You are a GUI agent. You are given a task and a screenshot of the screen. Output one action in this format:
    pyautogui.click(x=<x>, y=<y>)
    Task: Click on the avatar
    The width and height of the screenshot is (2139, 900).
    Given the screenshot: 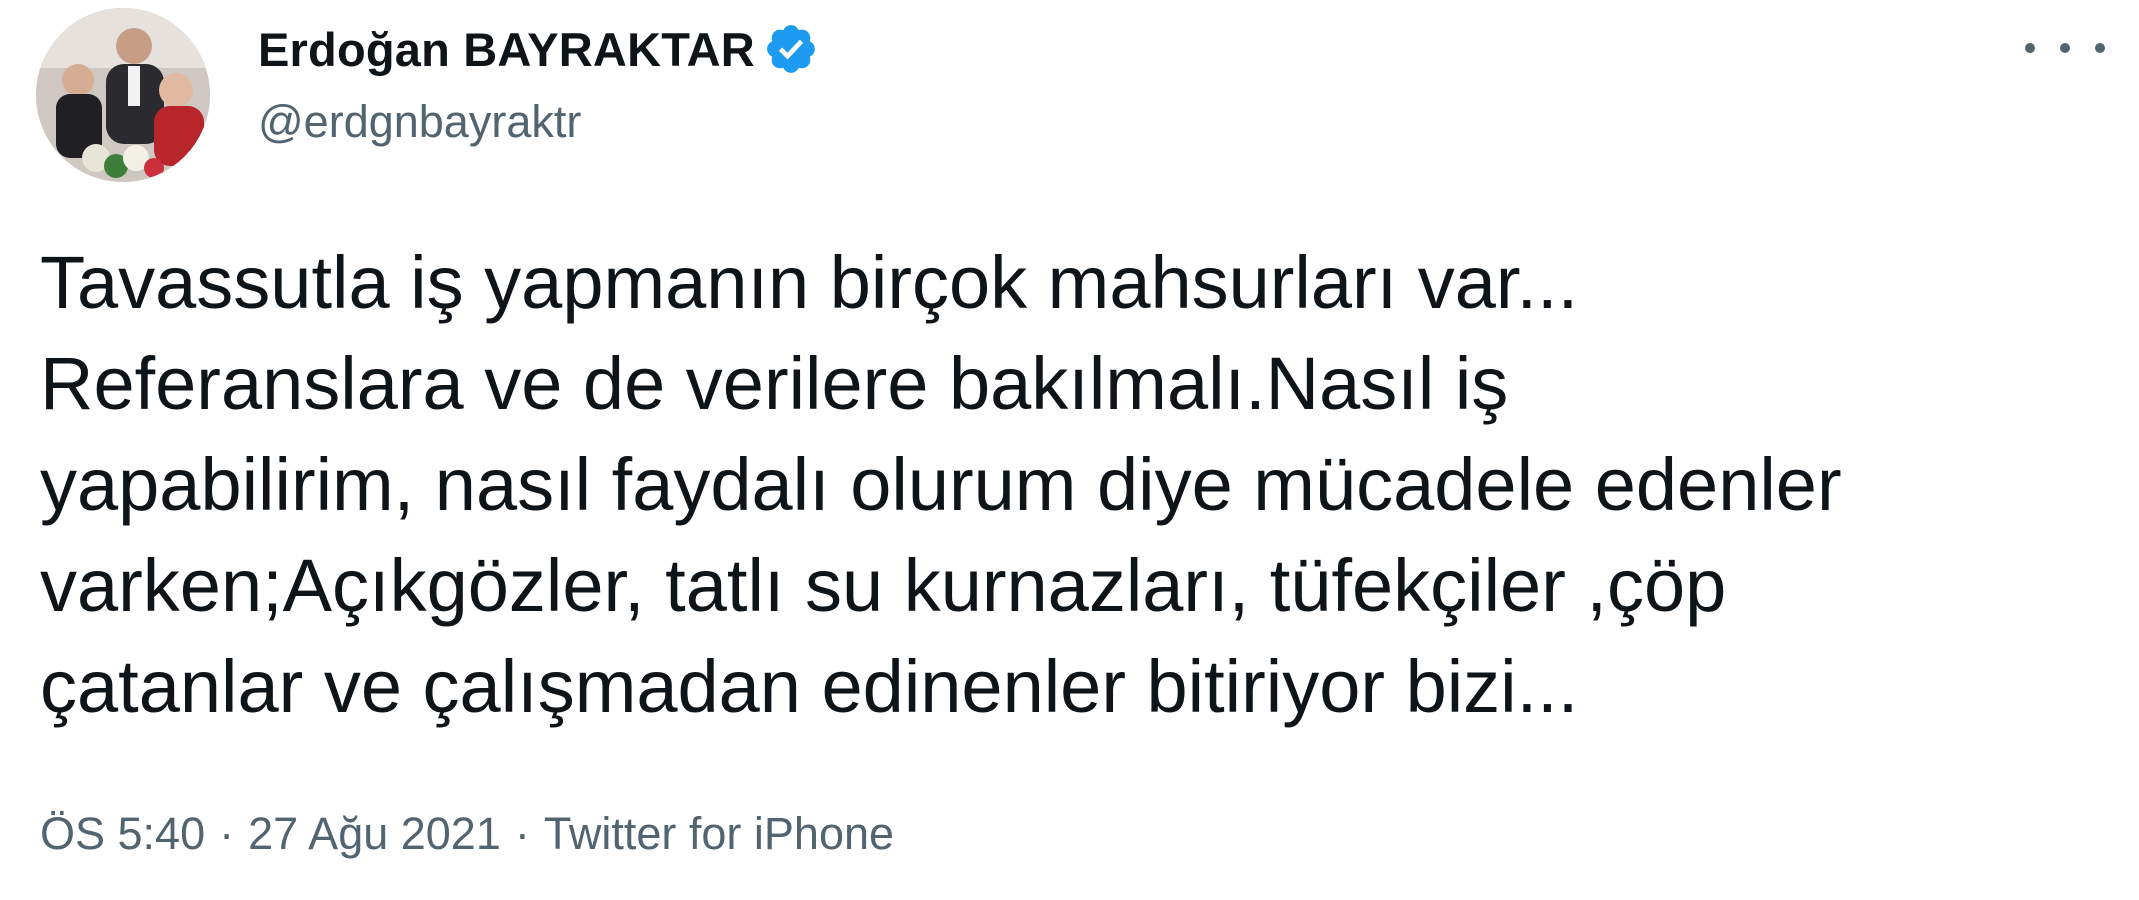 What is the action you would take?
    pyautogui.click(x=123, y=95)
    